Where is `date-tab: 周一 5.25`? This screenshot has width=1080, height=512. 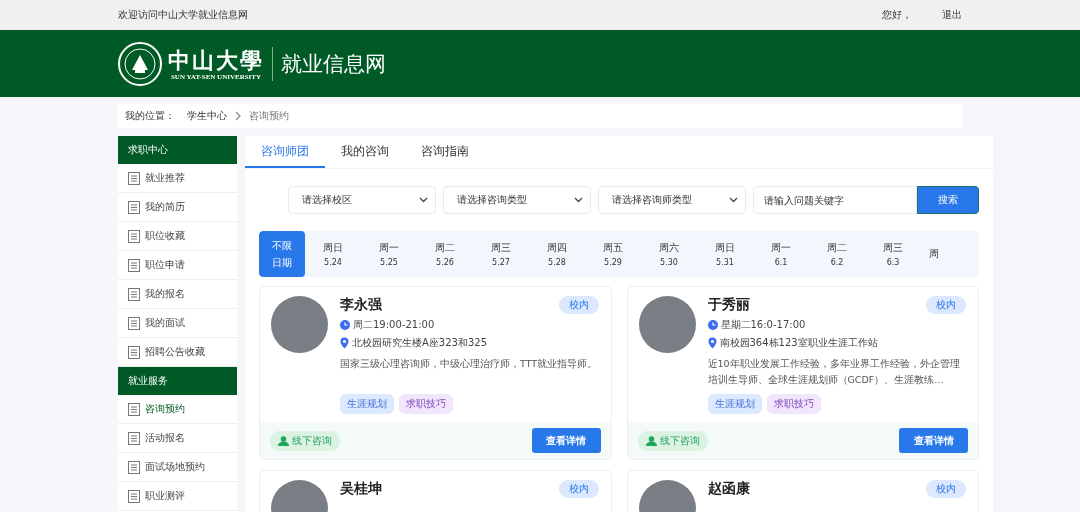
date-tab: 周一 5.25 is located at coordinates (389, 254).